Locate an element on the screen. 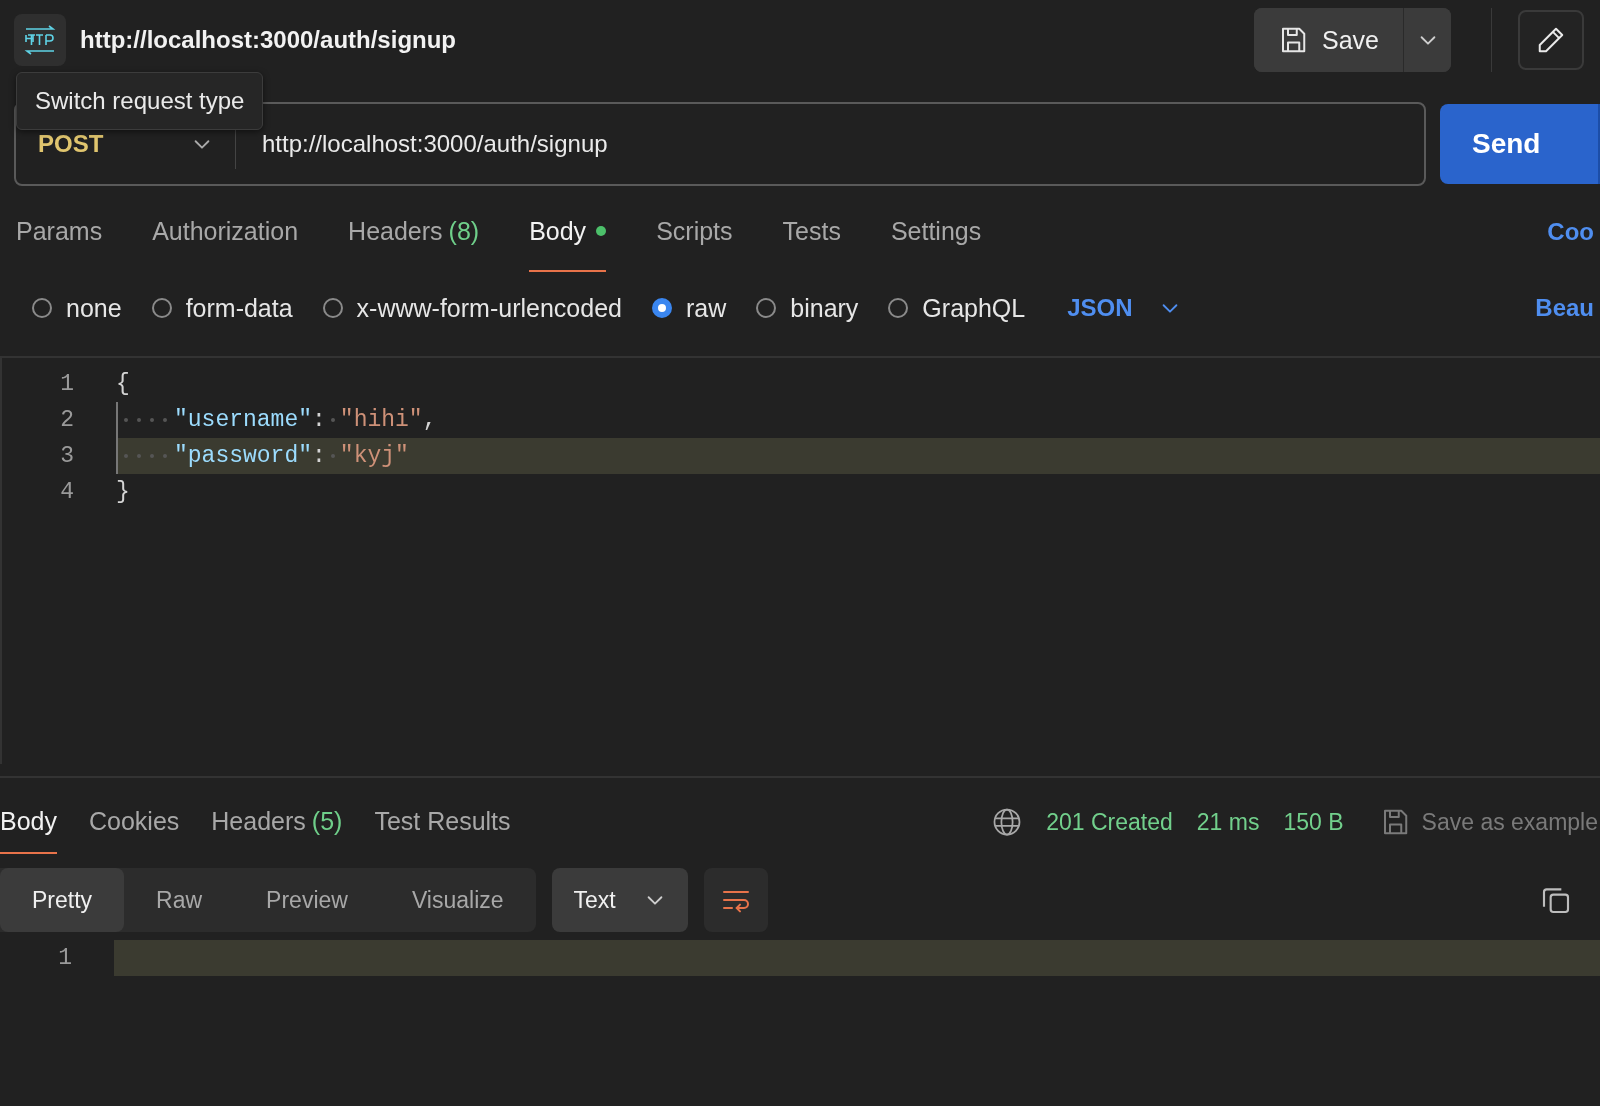 This screenshot has height=1106, width=1600. tooltip: Switch request type is located at coordinates (140, 101).